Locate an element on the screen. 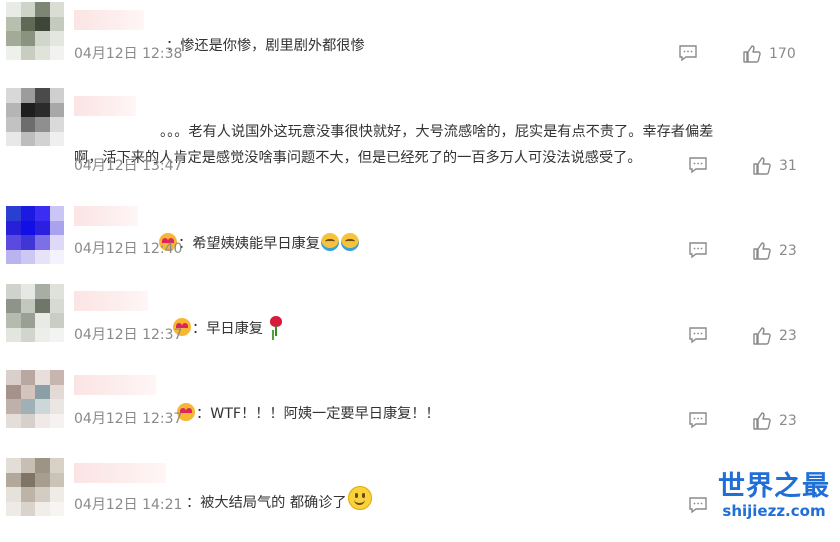  comment-text-content: ：早日康复 is located at coordinates (227, 329).